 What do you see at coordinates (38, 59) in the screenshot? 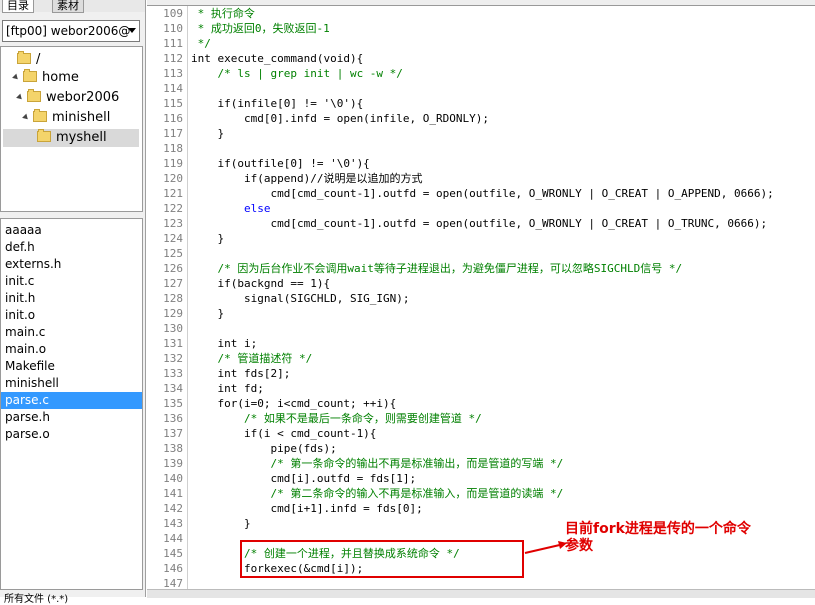
I see `tree-node-label: /` at bounding box center [38, 59].